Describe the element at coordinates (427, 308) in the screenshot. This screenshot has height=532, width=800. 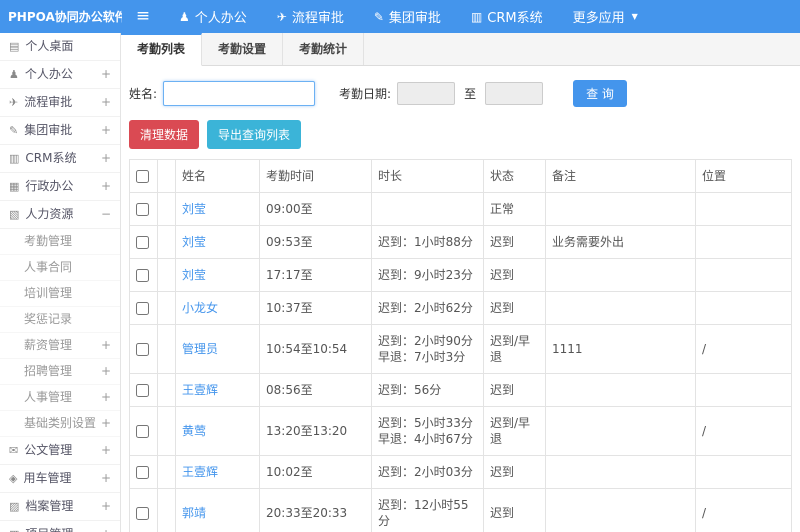
I see `duration-cell: 迟到：2小时62分` at that location.